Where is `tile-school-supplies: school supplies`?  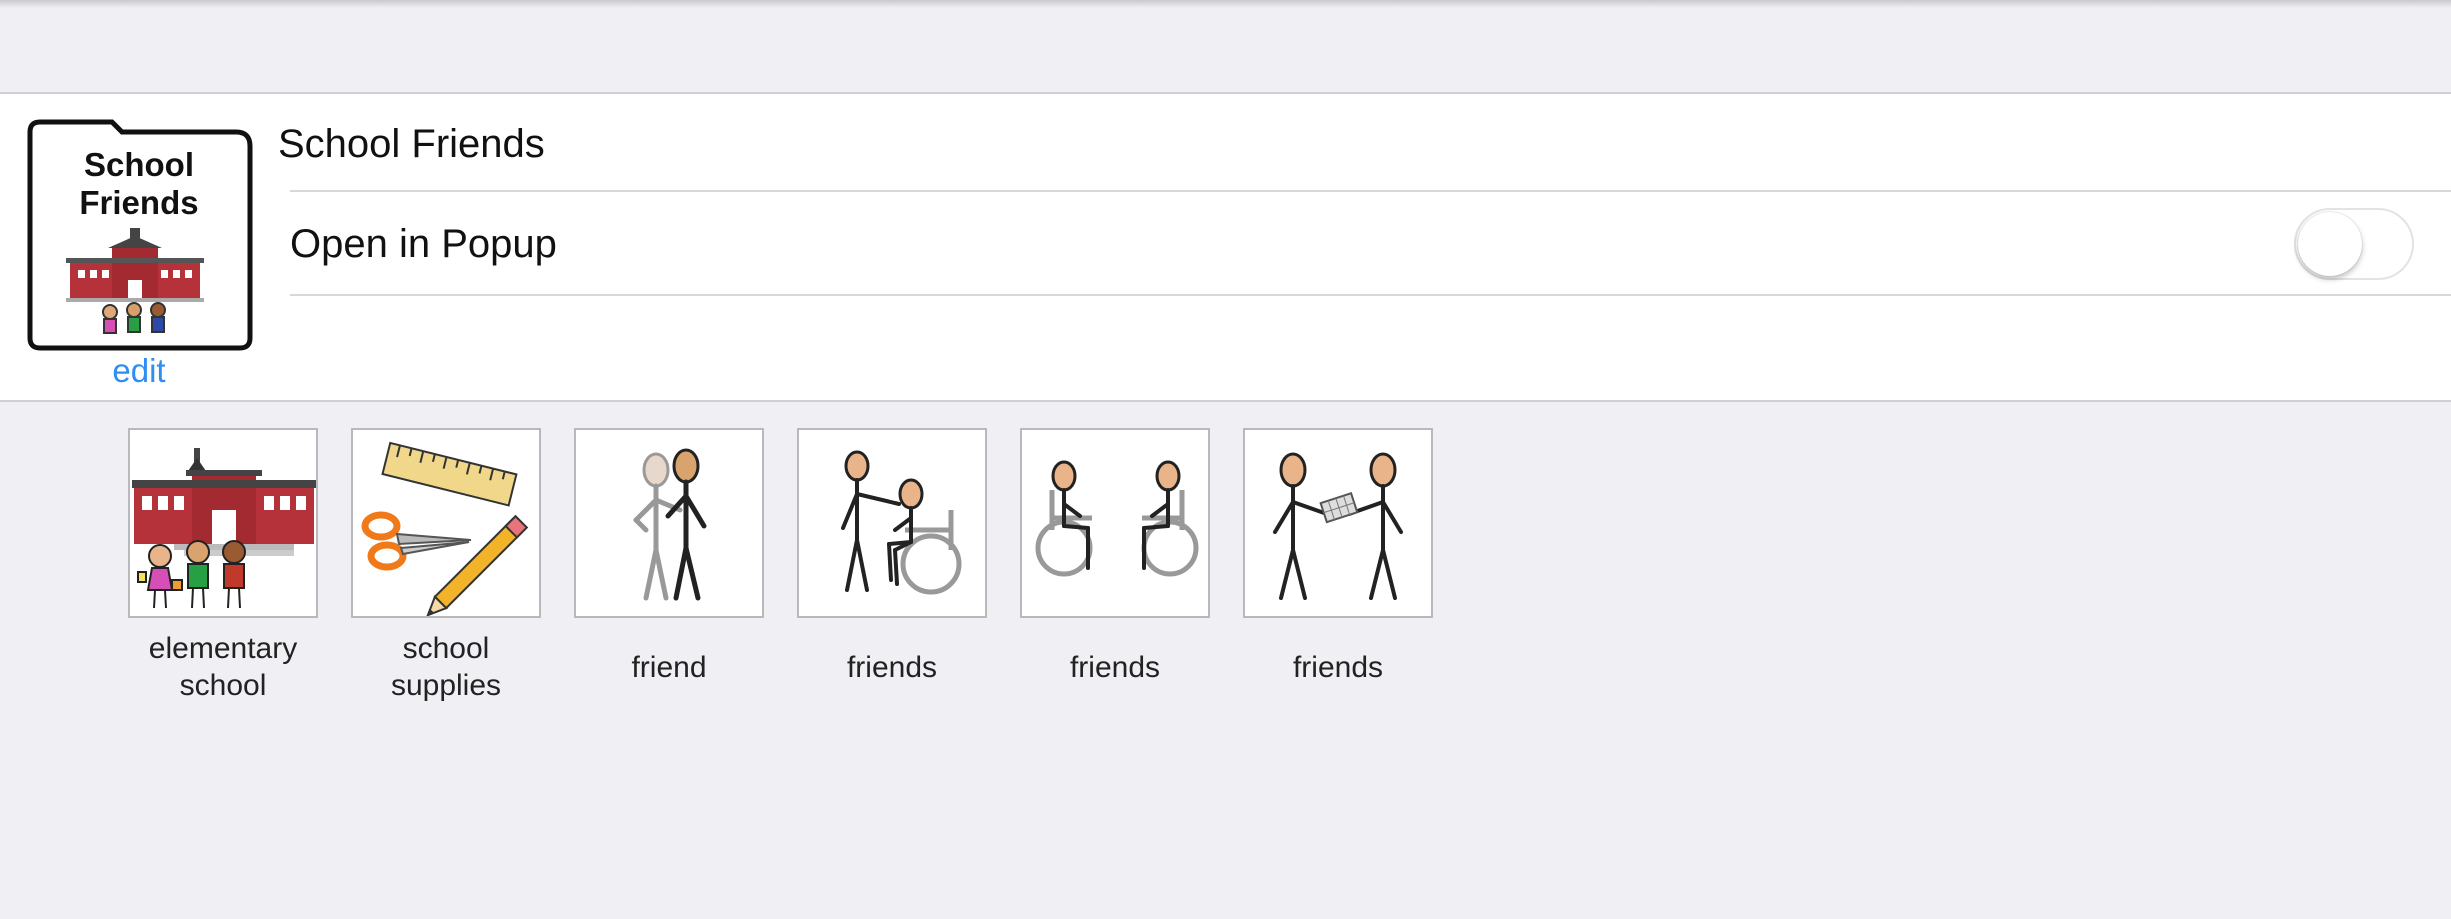
tile-school-supplies: school supplies is located at coordinates (446, 566).